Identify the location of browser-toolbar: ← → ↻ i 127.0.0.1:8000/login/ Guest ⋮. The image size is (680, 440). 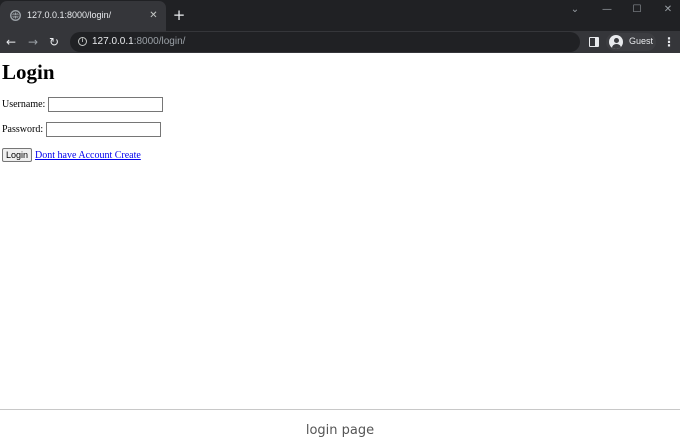
(340, 42).